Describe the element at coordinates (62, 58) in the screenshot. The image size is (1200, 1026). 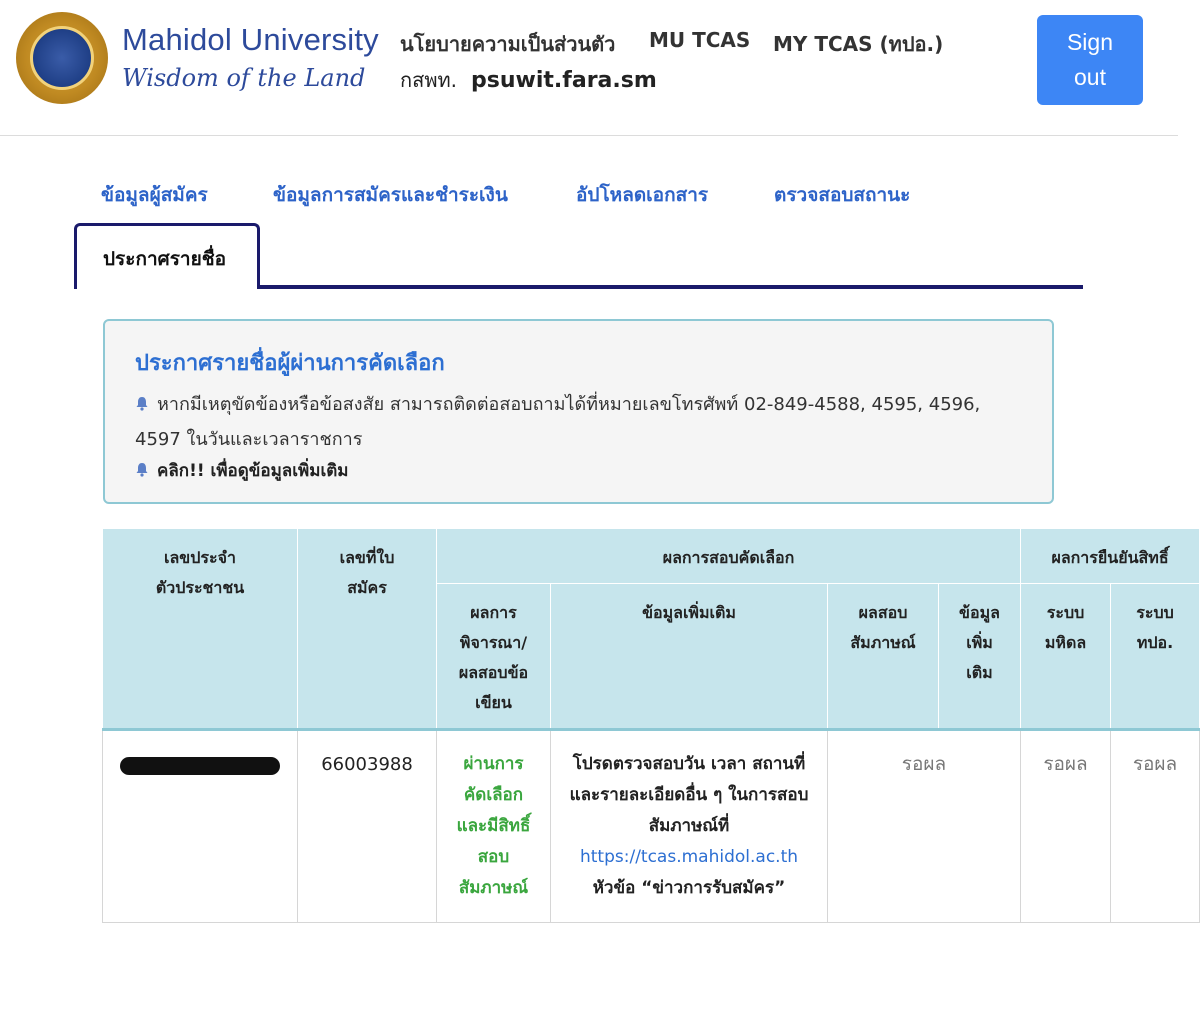
I see `university-seal-logo` at that location.